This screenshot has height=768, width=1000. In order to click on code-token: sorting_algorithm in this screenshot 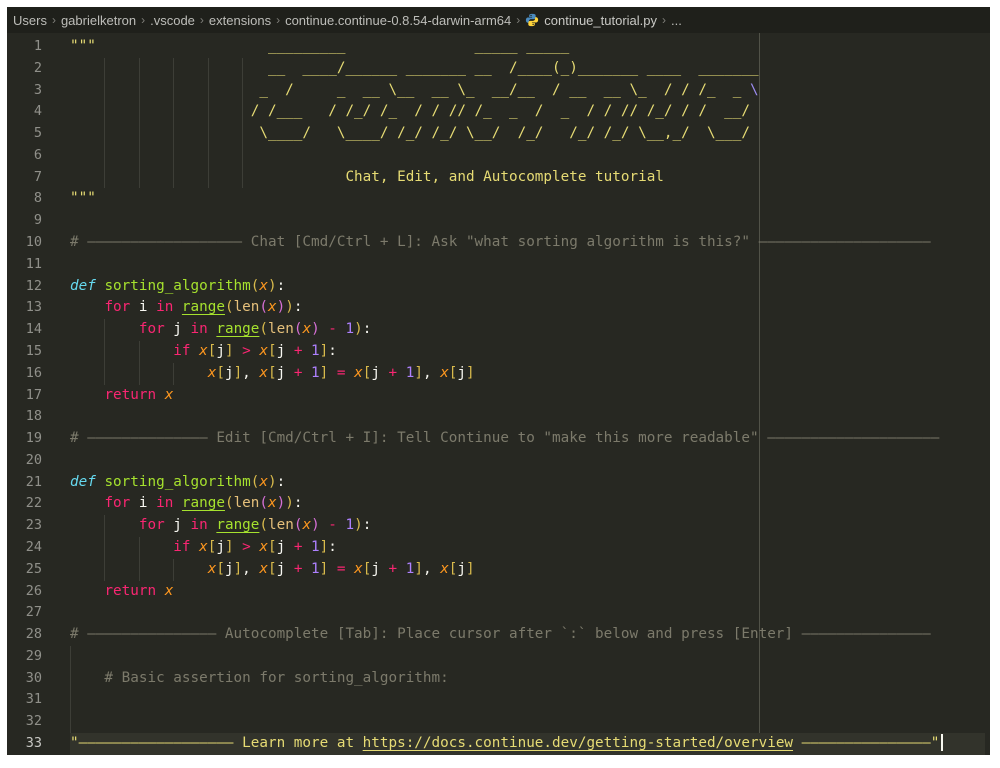, I will do `click(177, 481)`.